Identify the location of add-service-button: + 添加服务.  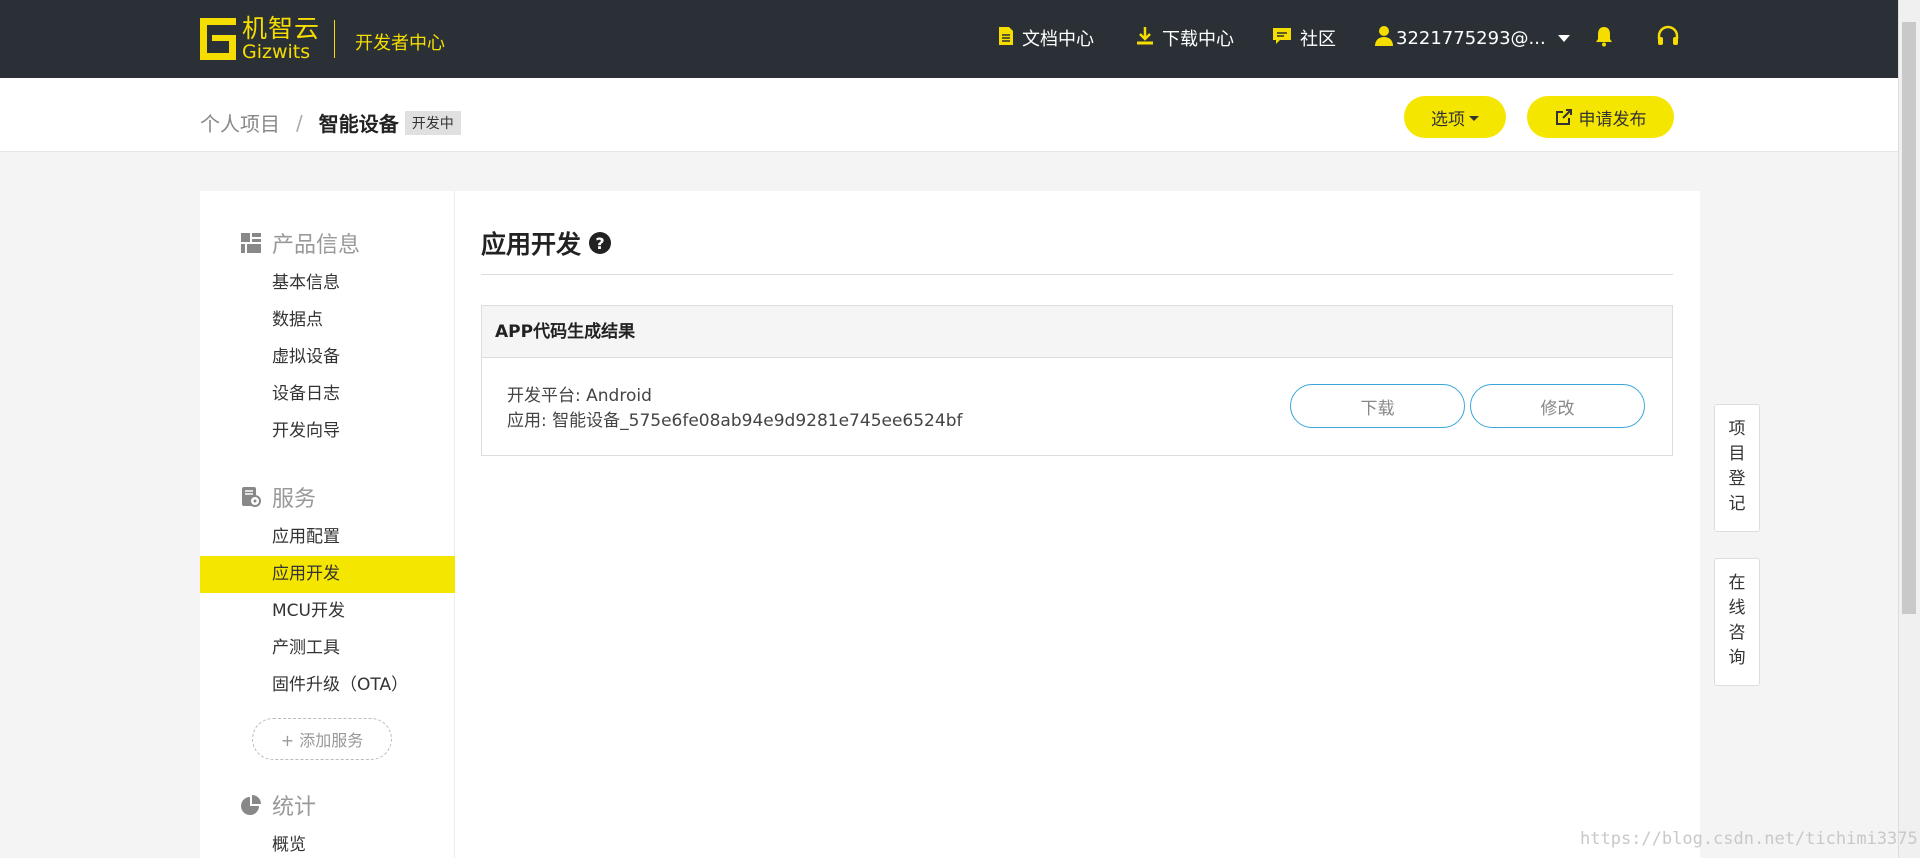
(322, 739).